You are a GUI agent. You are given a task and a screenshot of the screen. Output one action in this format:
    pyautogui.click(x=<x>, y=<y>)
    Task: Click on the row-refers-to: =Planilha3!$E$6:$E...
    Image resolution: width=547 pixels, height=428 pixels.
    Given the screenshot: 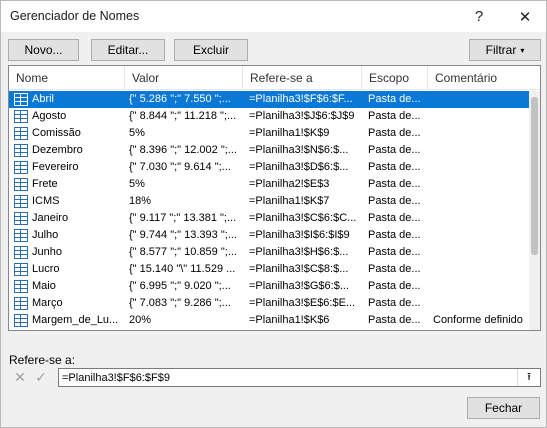 What is the action you would take?
    pyautogui.click(x=302, y=303)
    